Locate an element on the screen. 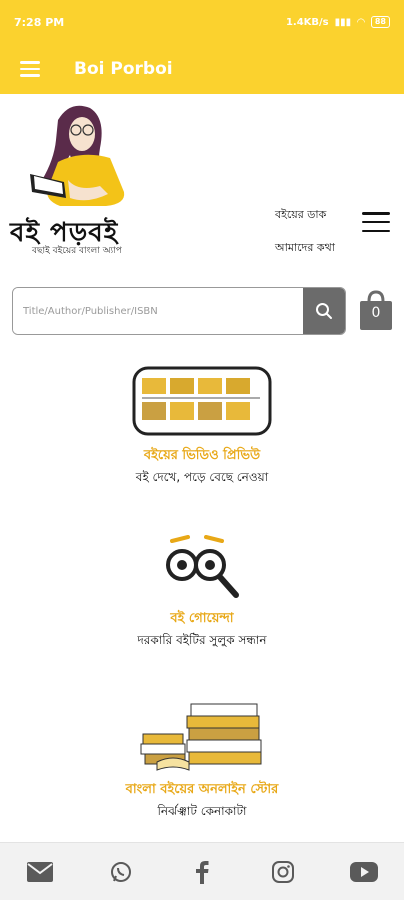 The image size is (404, 900). whatsapp-icon is located at coordinates (121, 872).